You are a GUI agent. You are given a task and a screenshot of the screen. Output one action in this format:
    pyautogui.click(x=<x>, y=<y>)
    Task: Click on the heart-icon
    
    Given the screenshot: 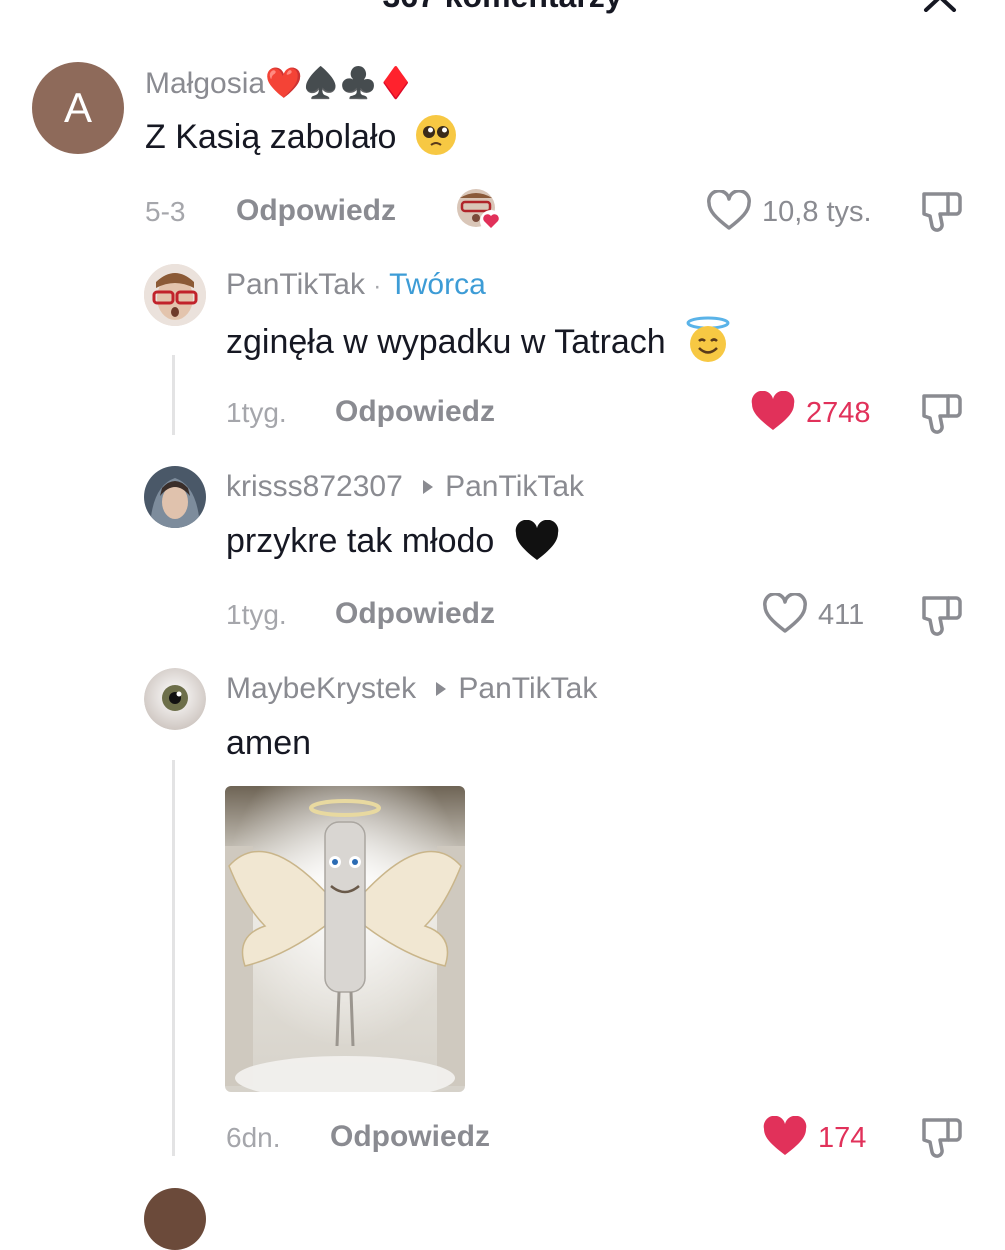 What is the action you would take?
    pyautogui.click(x=491, y=221)
    